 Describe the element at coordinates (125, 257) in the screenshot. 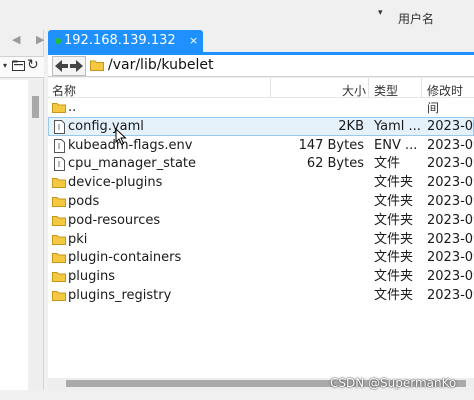

I see `file-name: plugin-containers` at that location.